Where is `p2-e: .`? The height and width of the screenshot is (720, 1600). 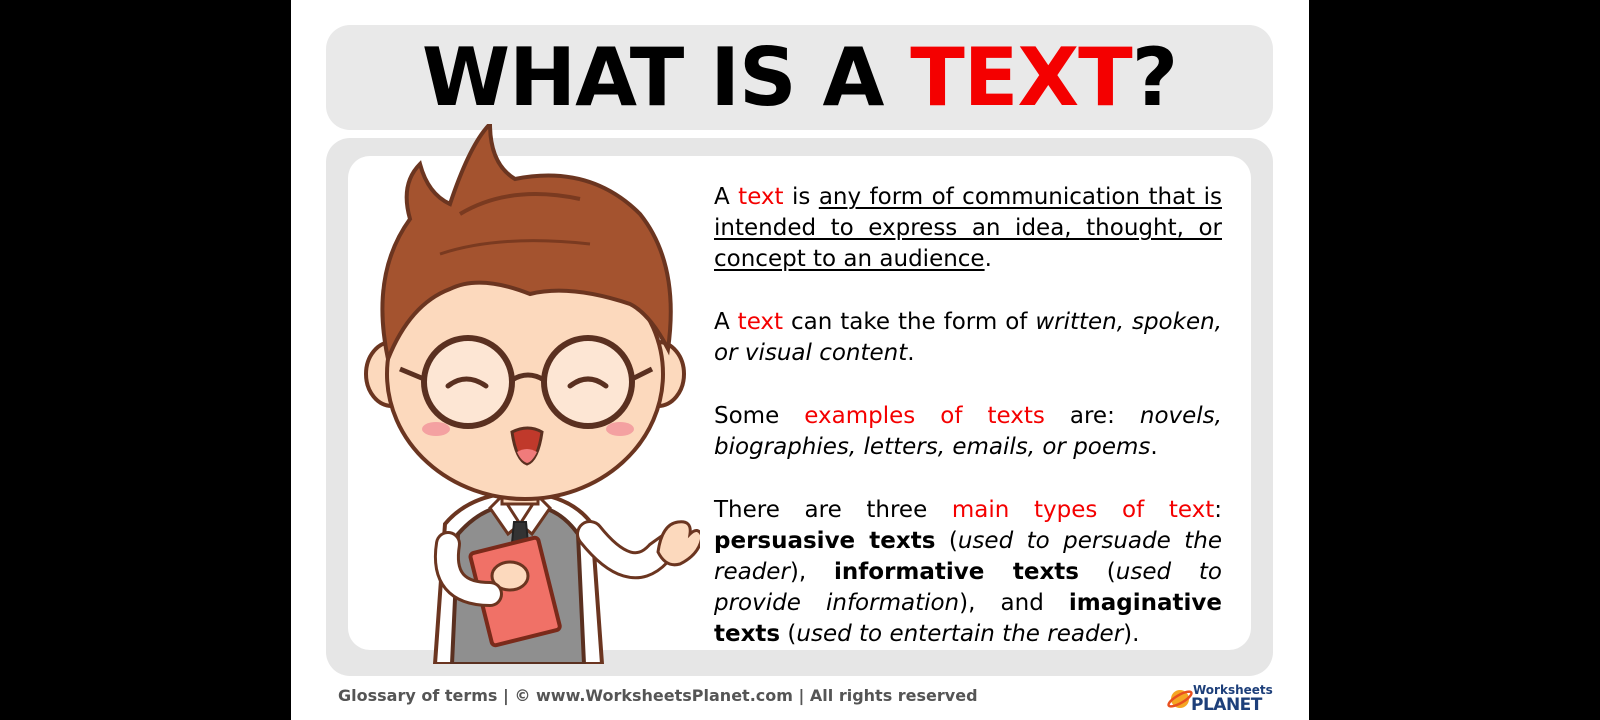 p2-e: . is located at coordinates (911, 353).